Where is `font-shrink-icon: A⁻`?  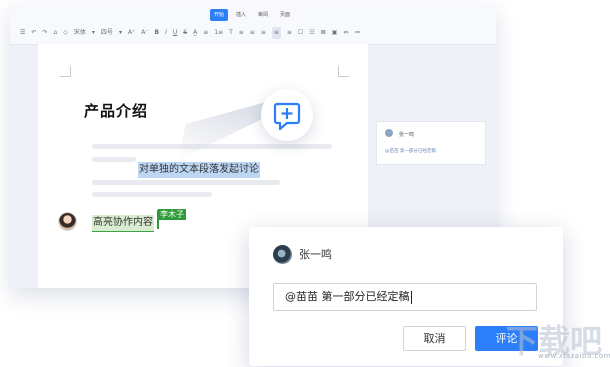
font-shrink-icon: A⁻ is located at coordinates (144, 33).